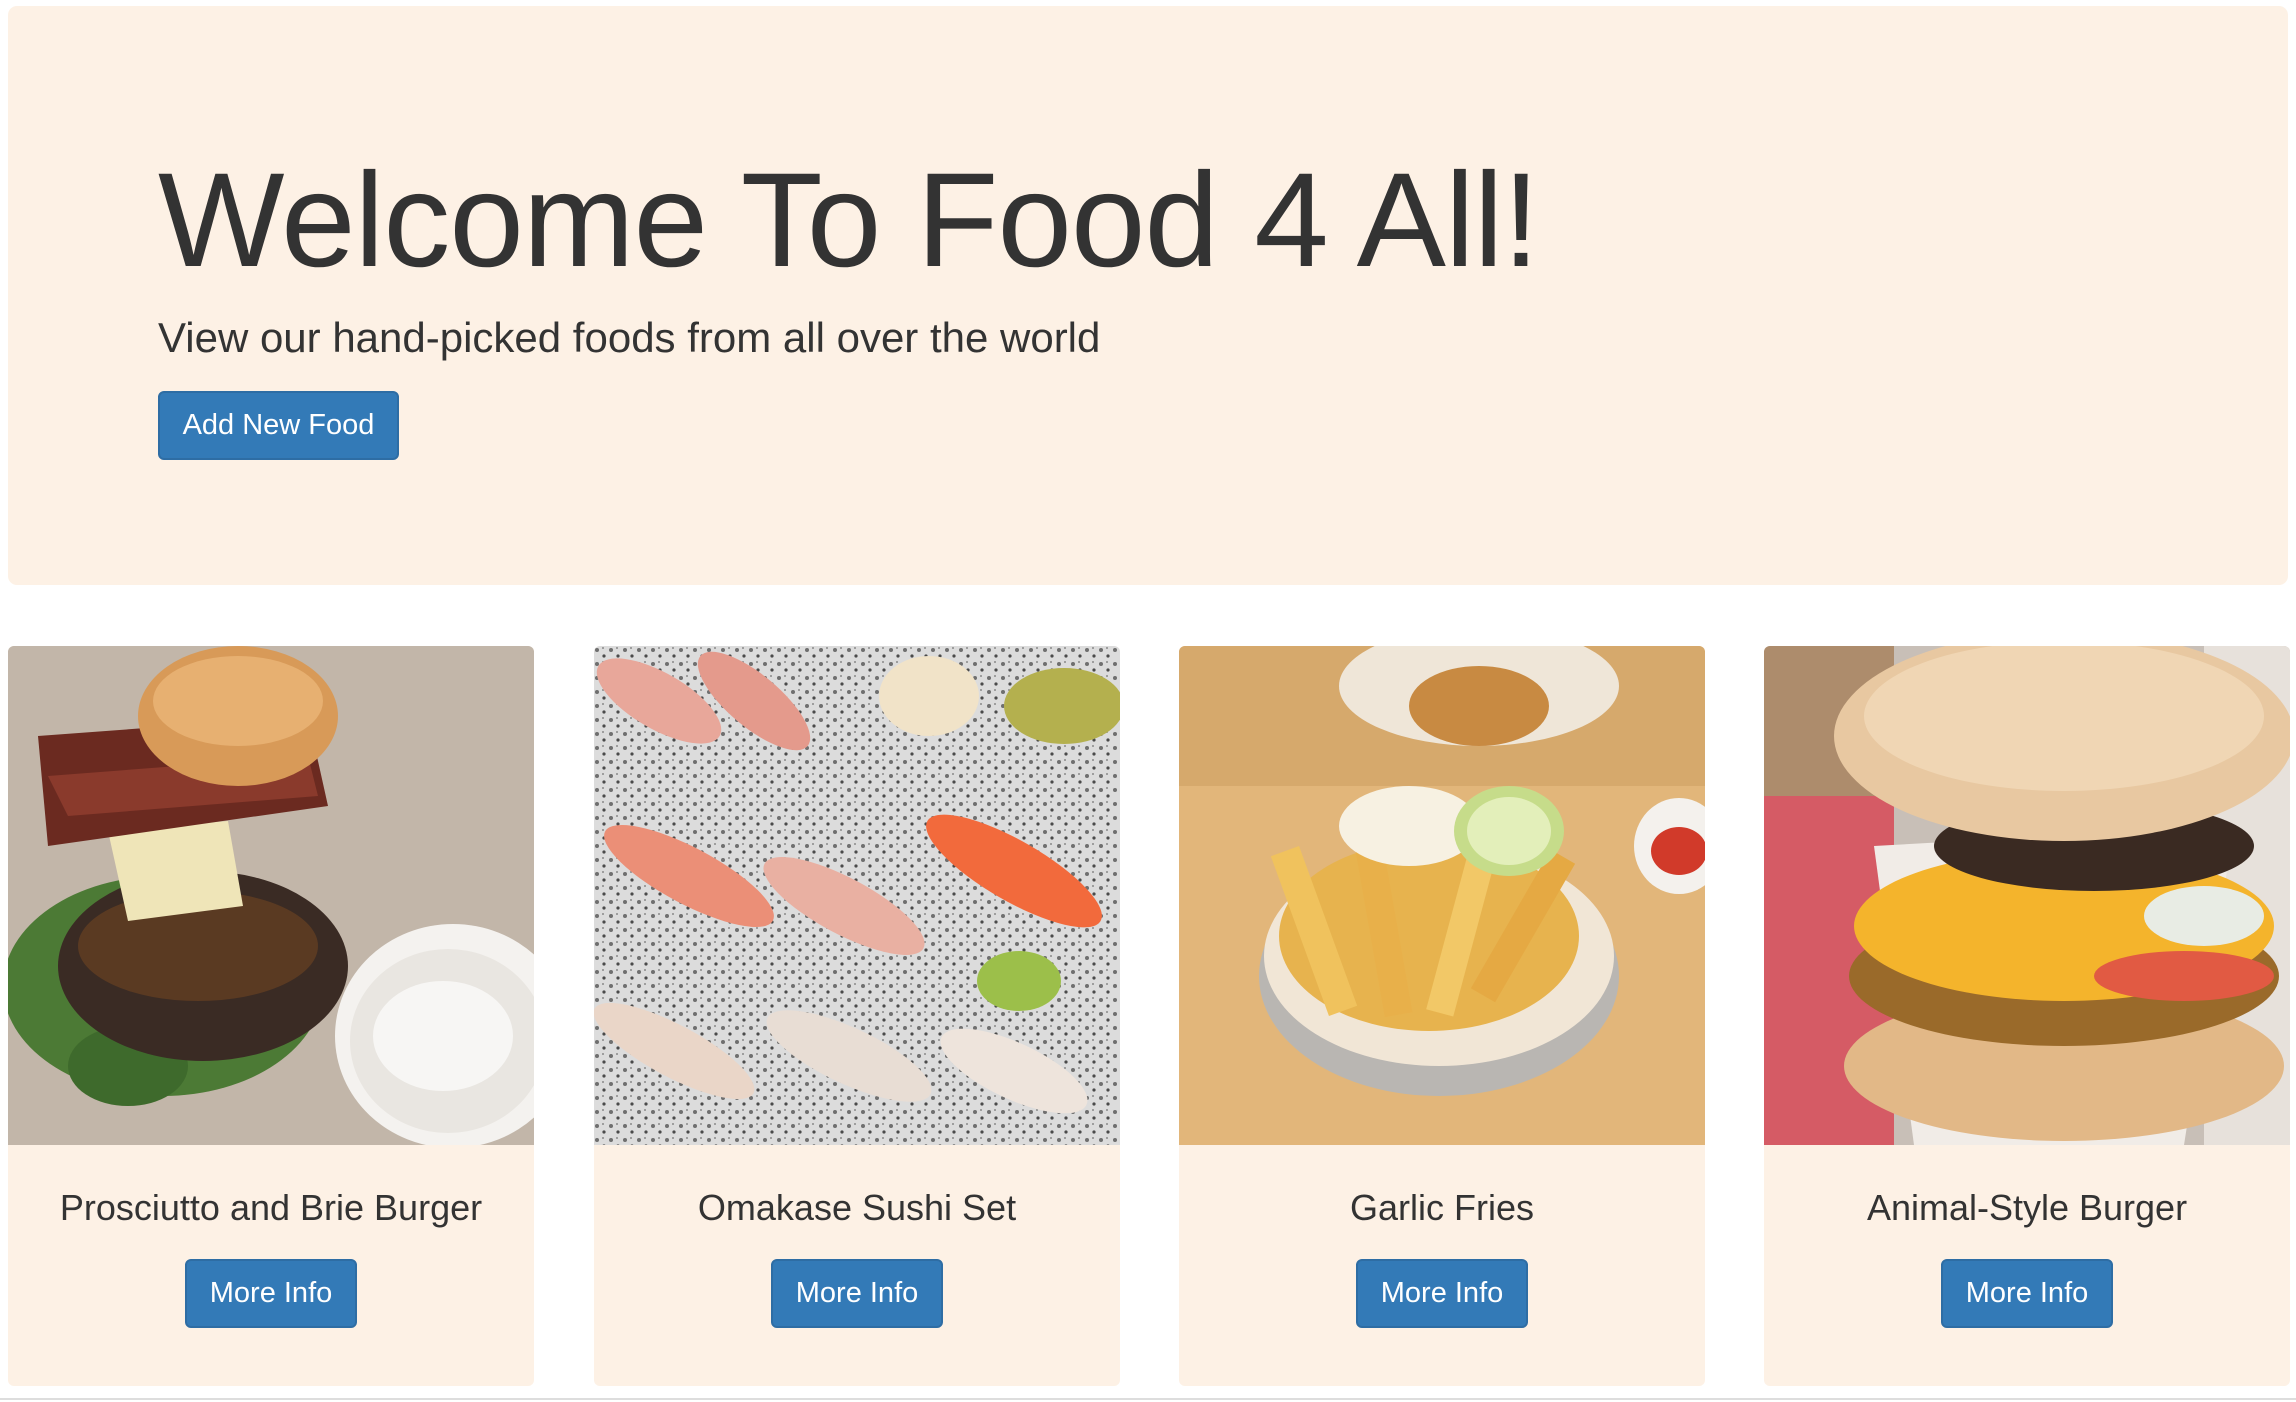  Describe the element at coordinates (849, 220) in the screenshot. I see `page-title: Welcome To Food 4 All!` at that location.